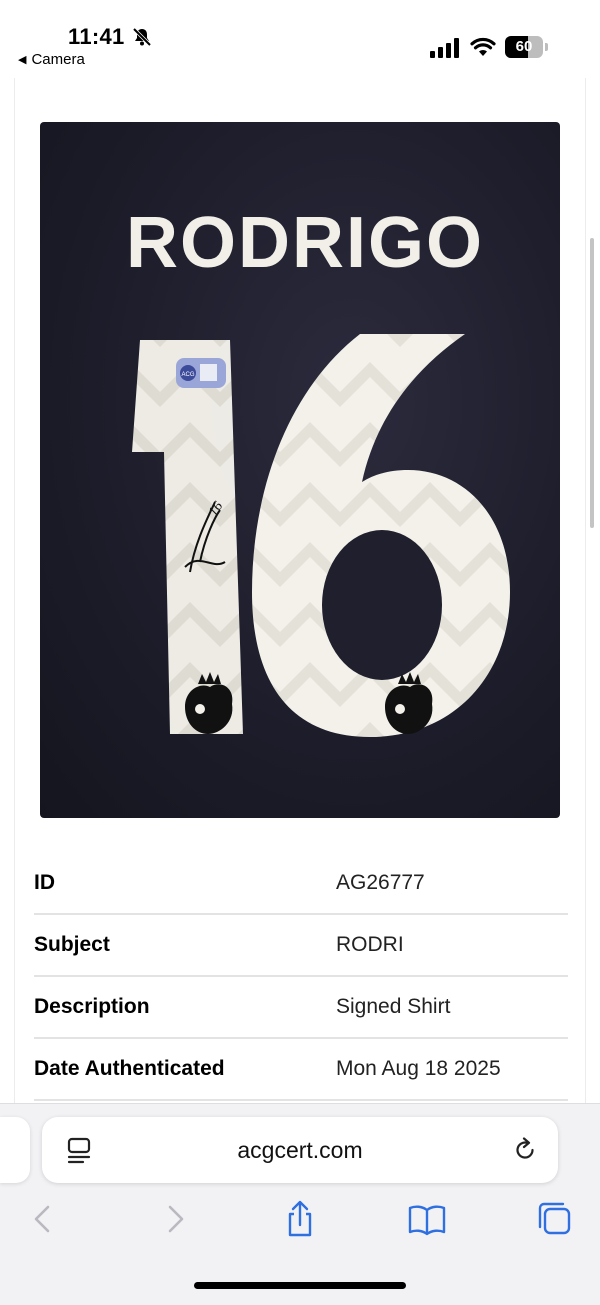 This screenshot has width=600, height=1305. I want to click on battery-icon: 60, so click(527, 47).